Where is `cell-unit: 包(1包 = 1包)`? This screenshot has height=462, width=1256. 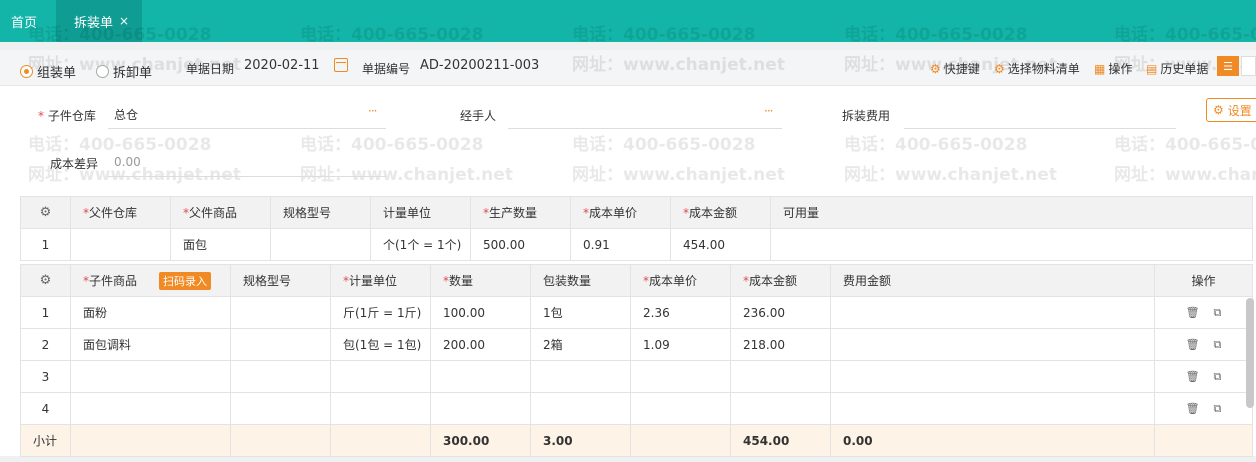
cell-unit: 包(1包 = 1包) is located at coordinates (380, 344).